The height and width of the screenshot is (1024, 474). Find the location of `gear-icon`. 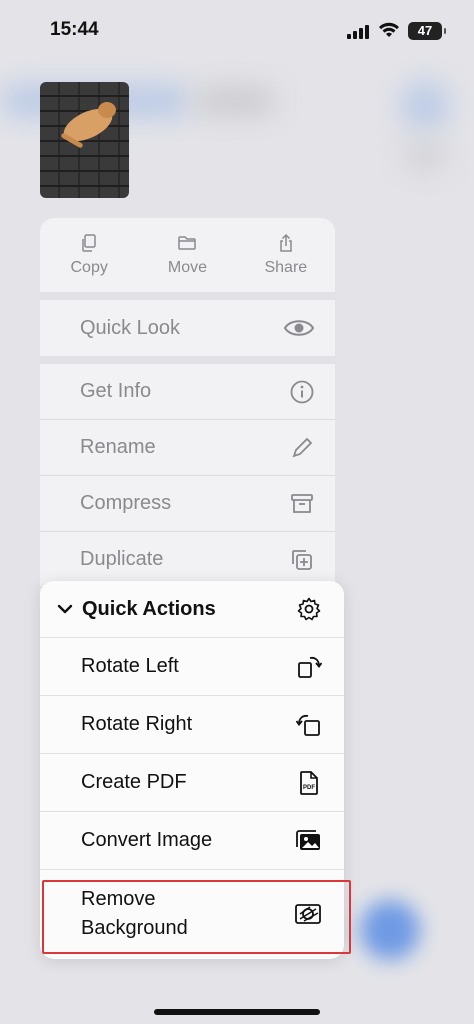

gear-icon is located at coordinates (309, 609).